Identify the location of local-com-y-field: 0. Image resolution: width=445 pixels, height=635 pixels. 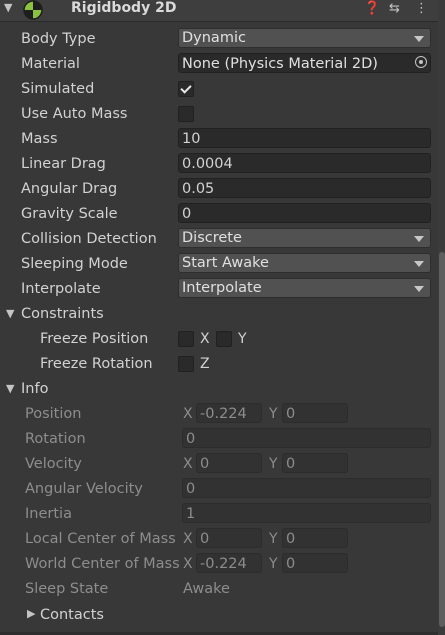
(315, 538).